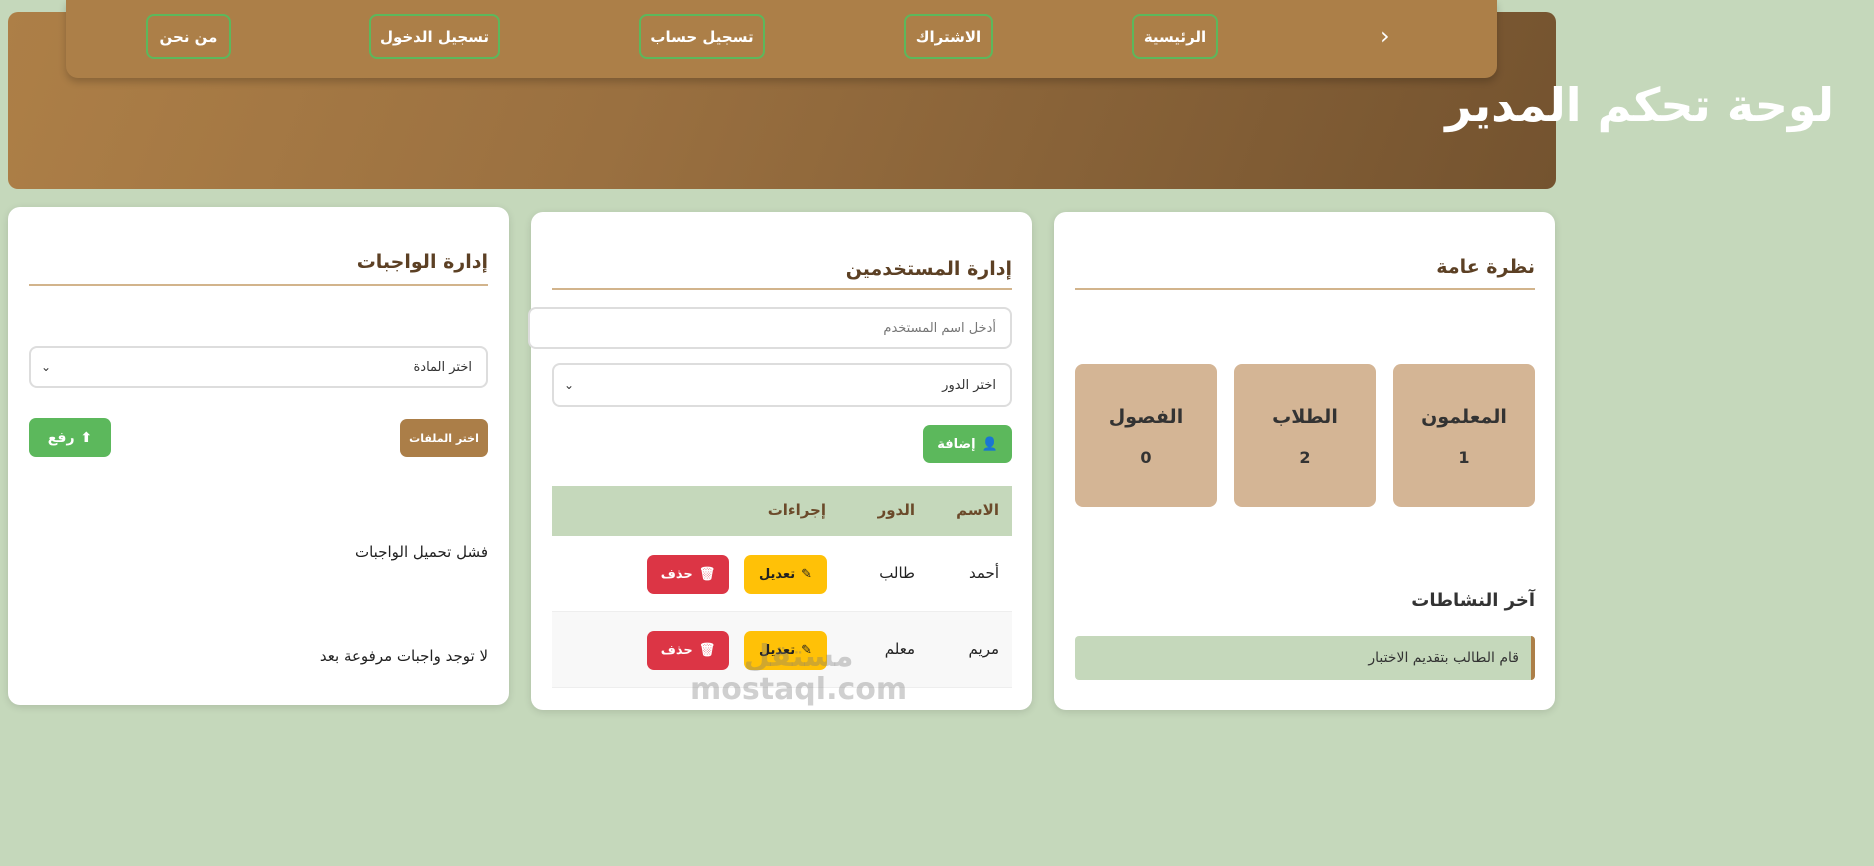  What do you see at coordinates (984, 573) in the screenshot?
I see `cell-name: أحمد` at bounding box center [984, 573].